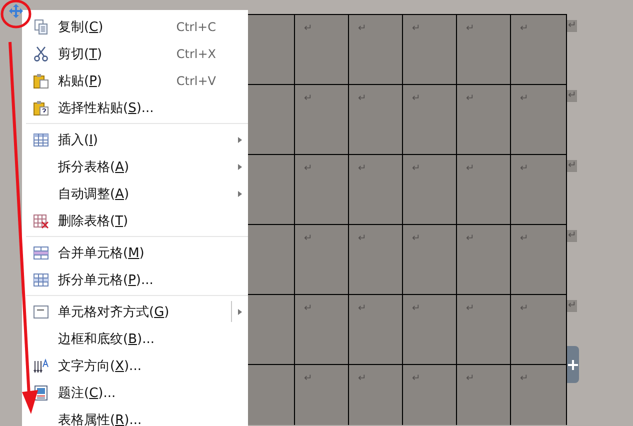 This screenshot has height=426, width=633. I want to click on cut-icon, so click(41, 54).